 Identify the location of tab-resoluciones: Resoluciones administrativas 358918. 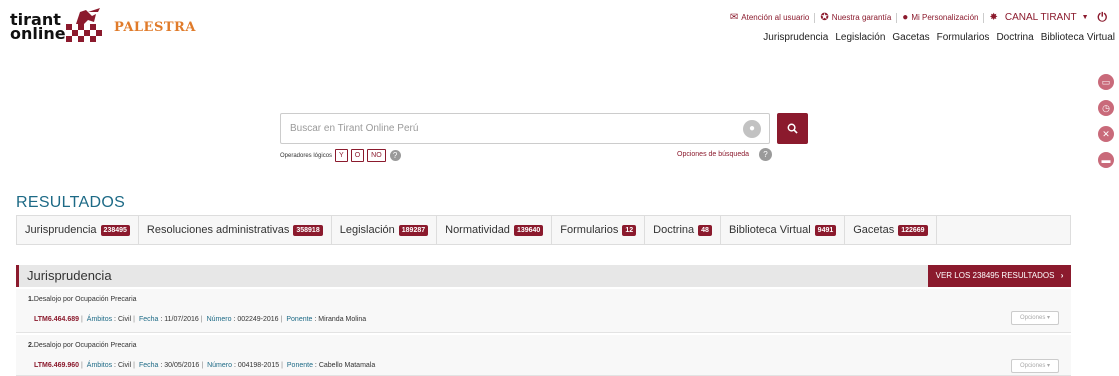
(235, 230).